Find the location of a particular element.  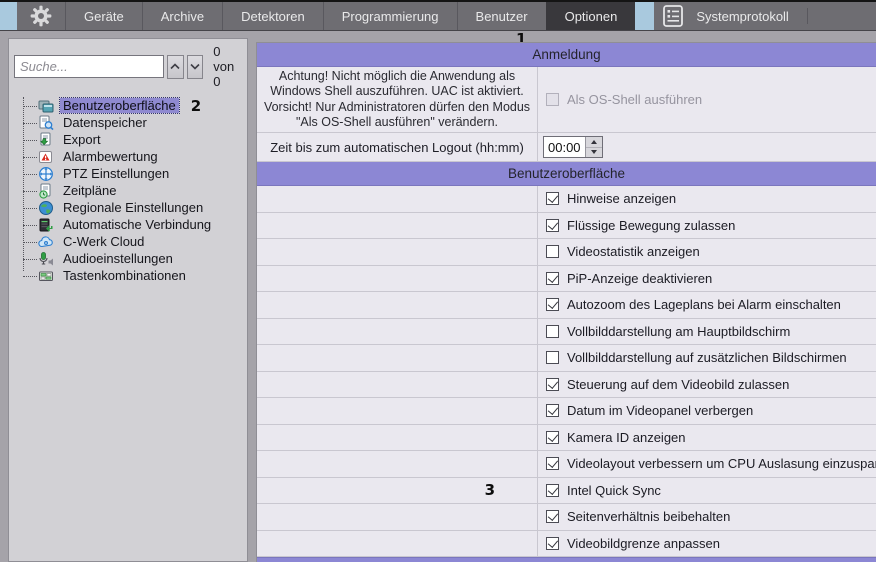

option-row-videostatistik-anzeigen: Videostatistik anzeigen is located at coordinates (566, 252).